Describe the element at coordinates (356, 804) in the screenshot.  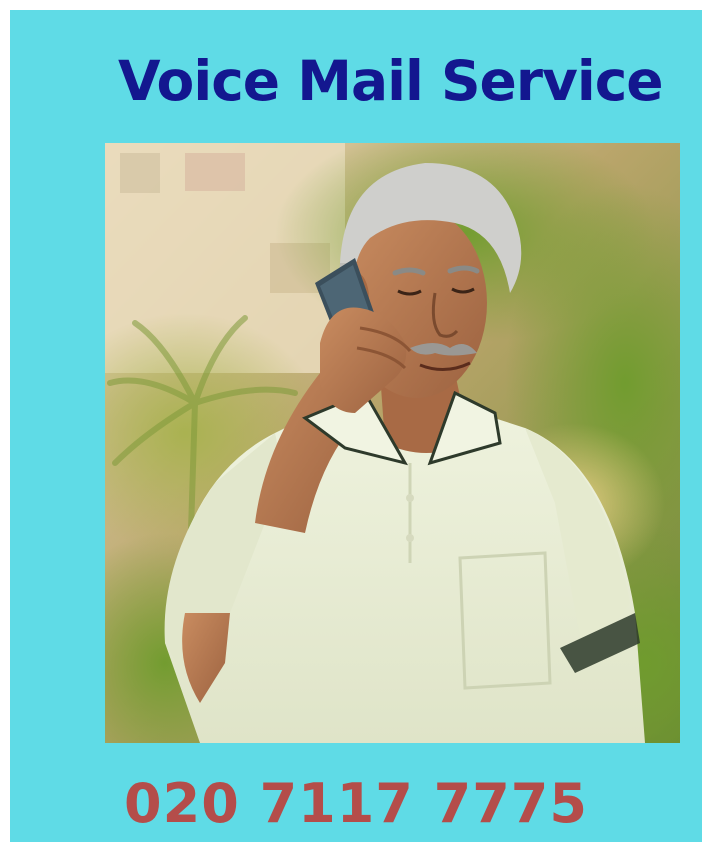
I see `phone-number: 020 7117 7775` at that location.